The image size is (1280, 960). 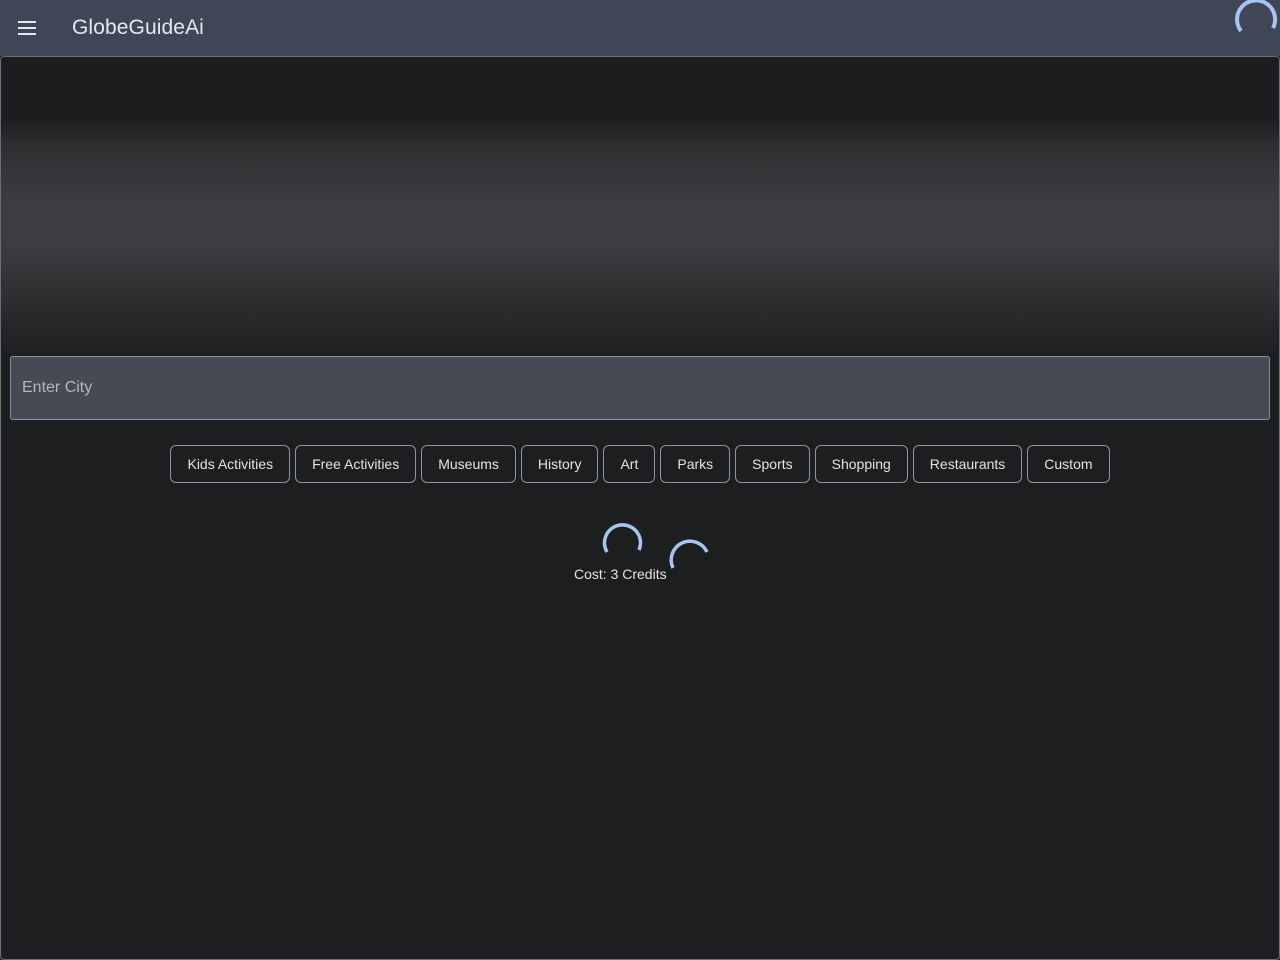 What do you see at coordinates (967, 464) in the screenshot?
I see `chip-restaurants: Restaurants` at bounding box center [967, 464].